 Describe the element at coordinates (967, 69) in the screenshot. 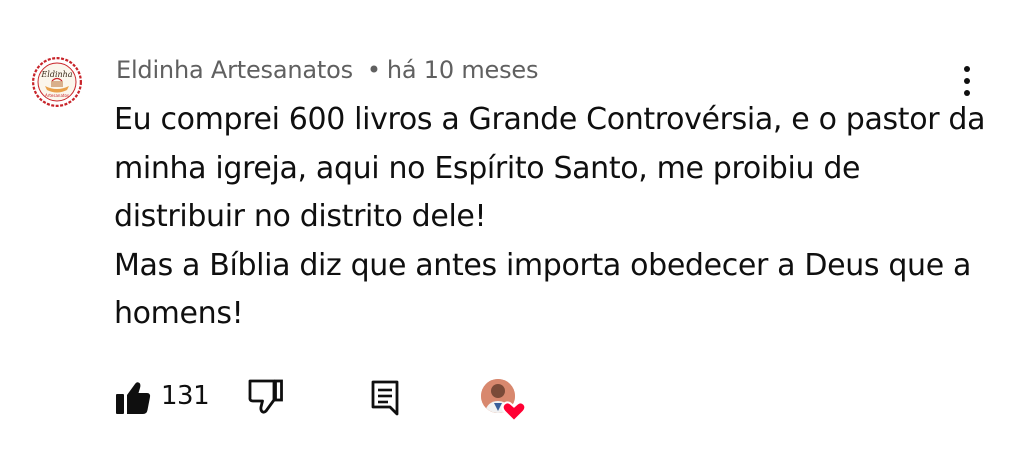

I see `more-options-icon` at that location.